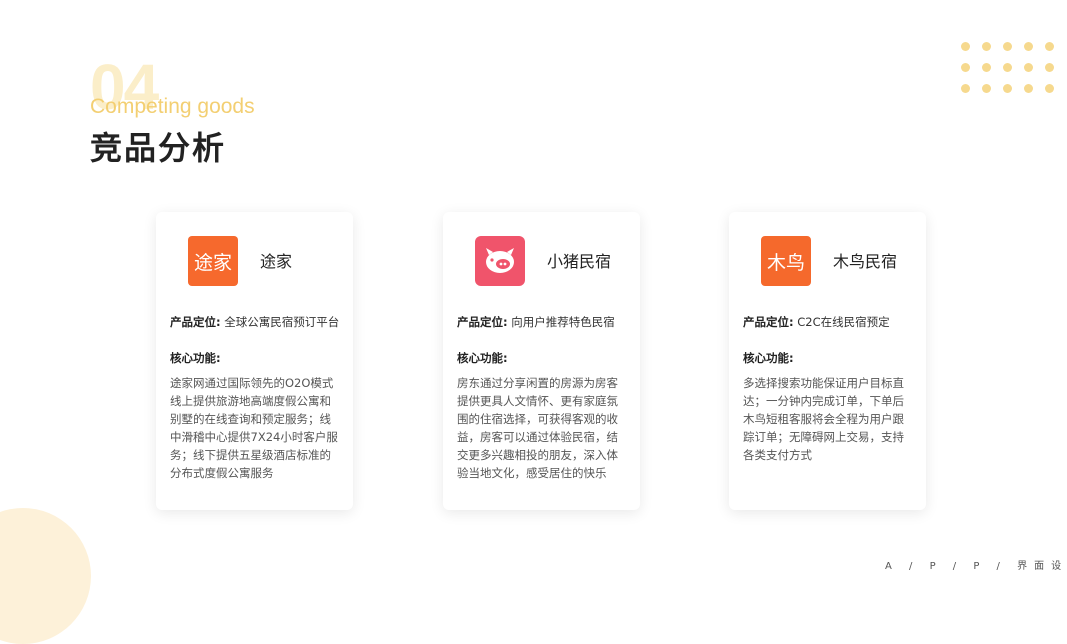 This screenshot has height=644, width=1067. Describe the element at coordinates (158, 148) in the screenshot. I see `page-title: 竞品分析` at that location.